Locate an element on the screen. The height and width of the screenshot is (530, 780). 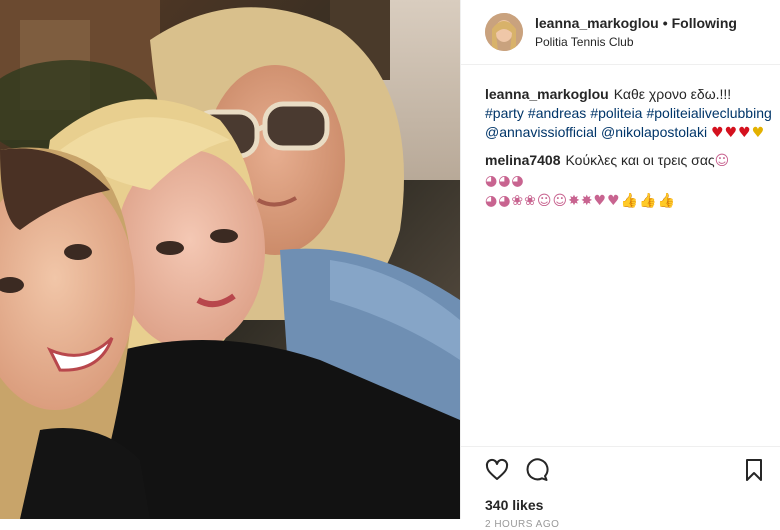
header-username: leanna_markoglou is located at coordinates (597, 23).